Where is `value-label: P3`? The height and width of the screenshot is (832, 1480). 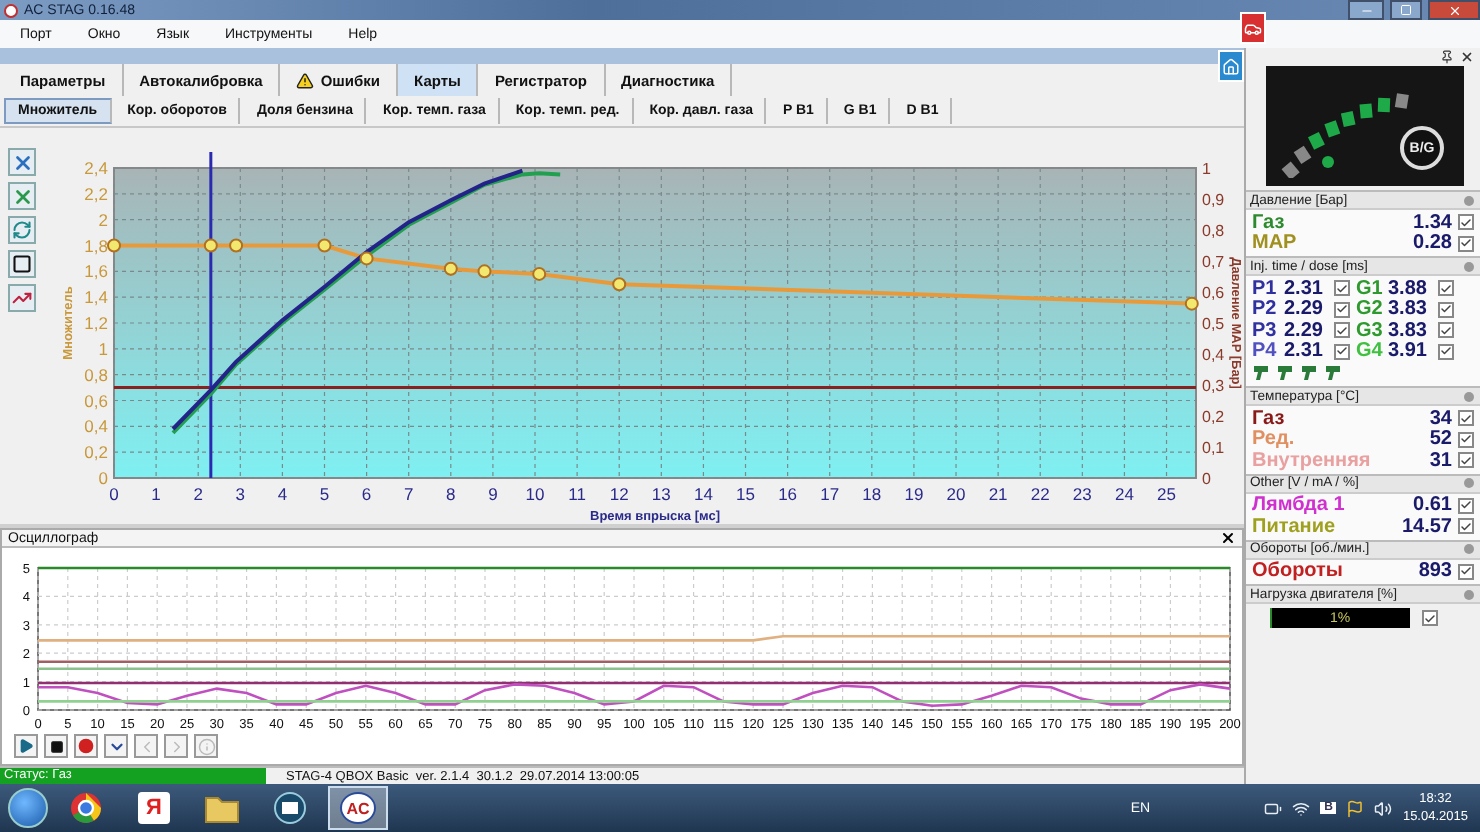 value-label: P3 is located at coordinates (1265, 330).